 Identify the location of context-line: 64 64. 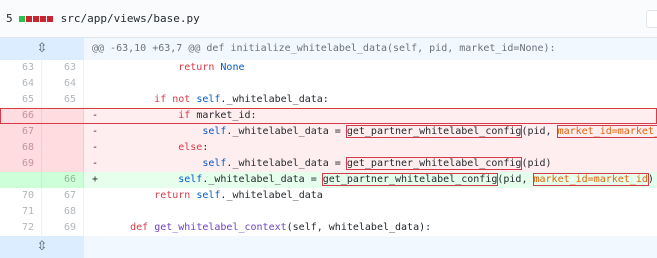
(328, 84).